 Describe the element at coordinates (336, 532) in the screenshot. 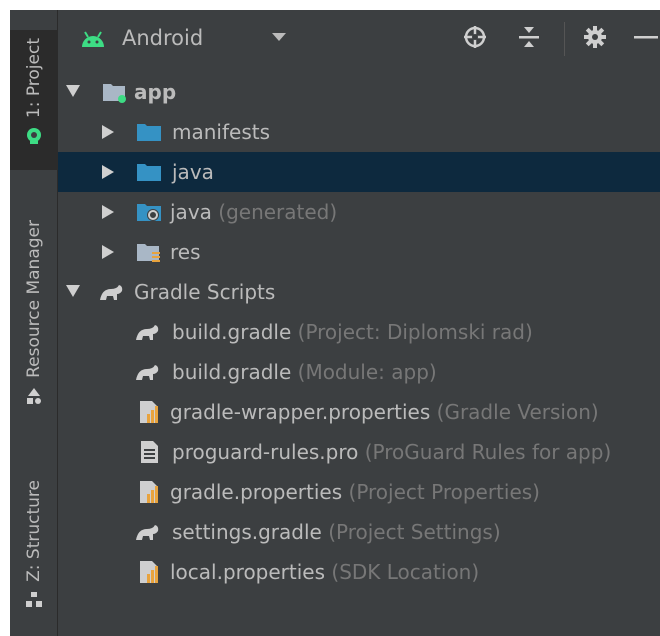

I see `tree-node-label: settings.gradle (Project Settings)` at that location.